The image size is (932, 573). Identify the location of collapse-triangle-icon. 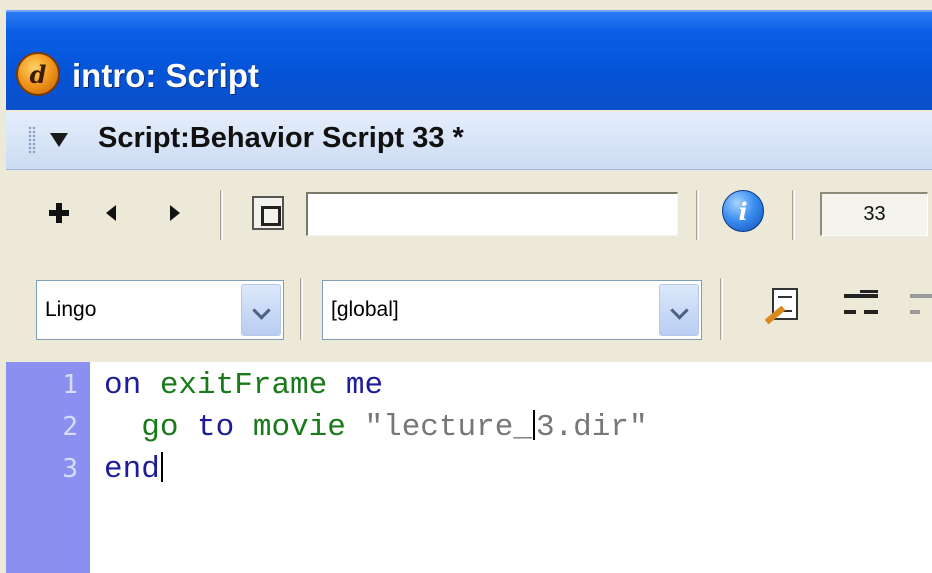
(59, 140).